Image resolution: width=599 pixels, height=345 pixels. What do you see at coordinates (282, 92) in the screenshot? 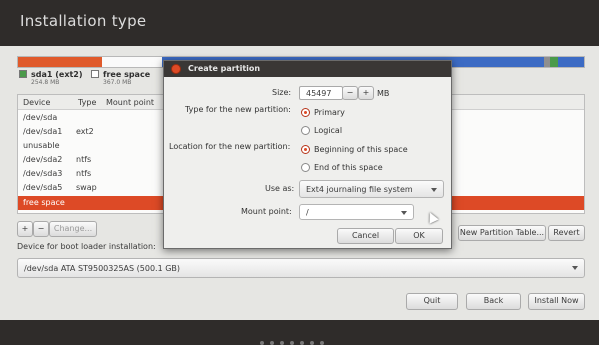
I see `size-label: Size:` at bounding box center [282, 92].